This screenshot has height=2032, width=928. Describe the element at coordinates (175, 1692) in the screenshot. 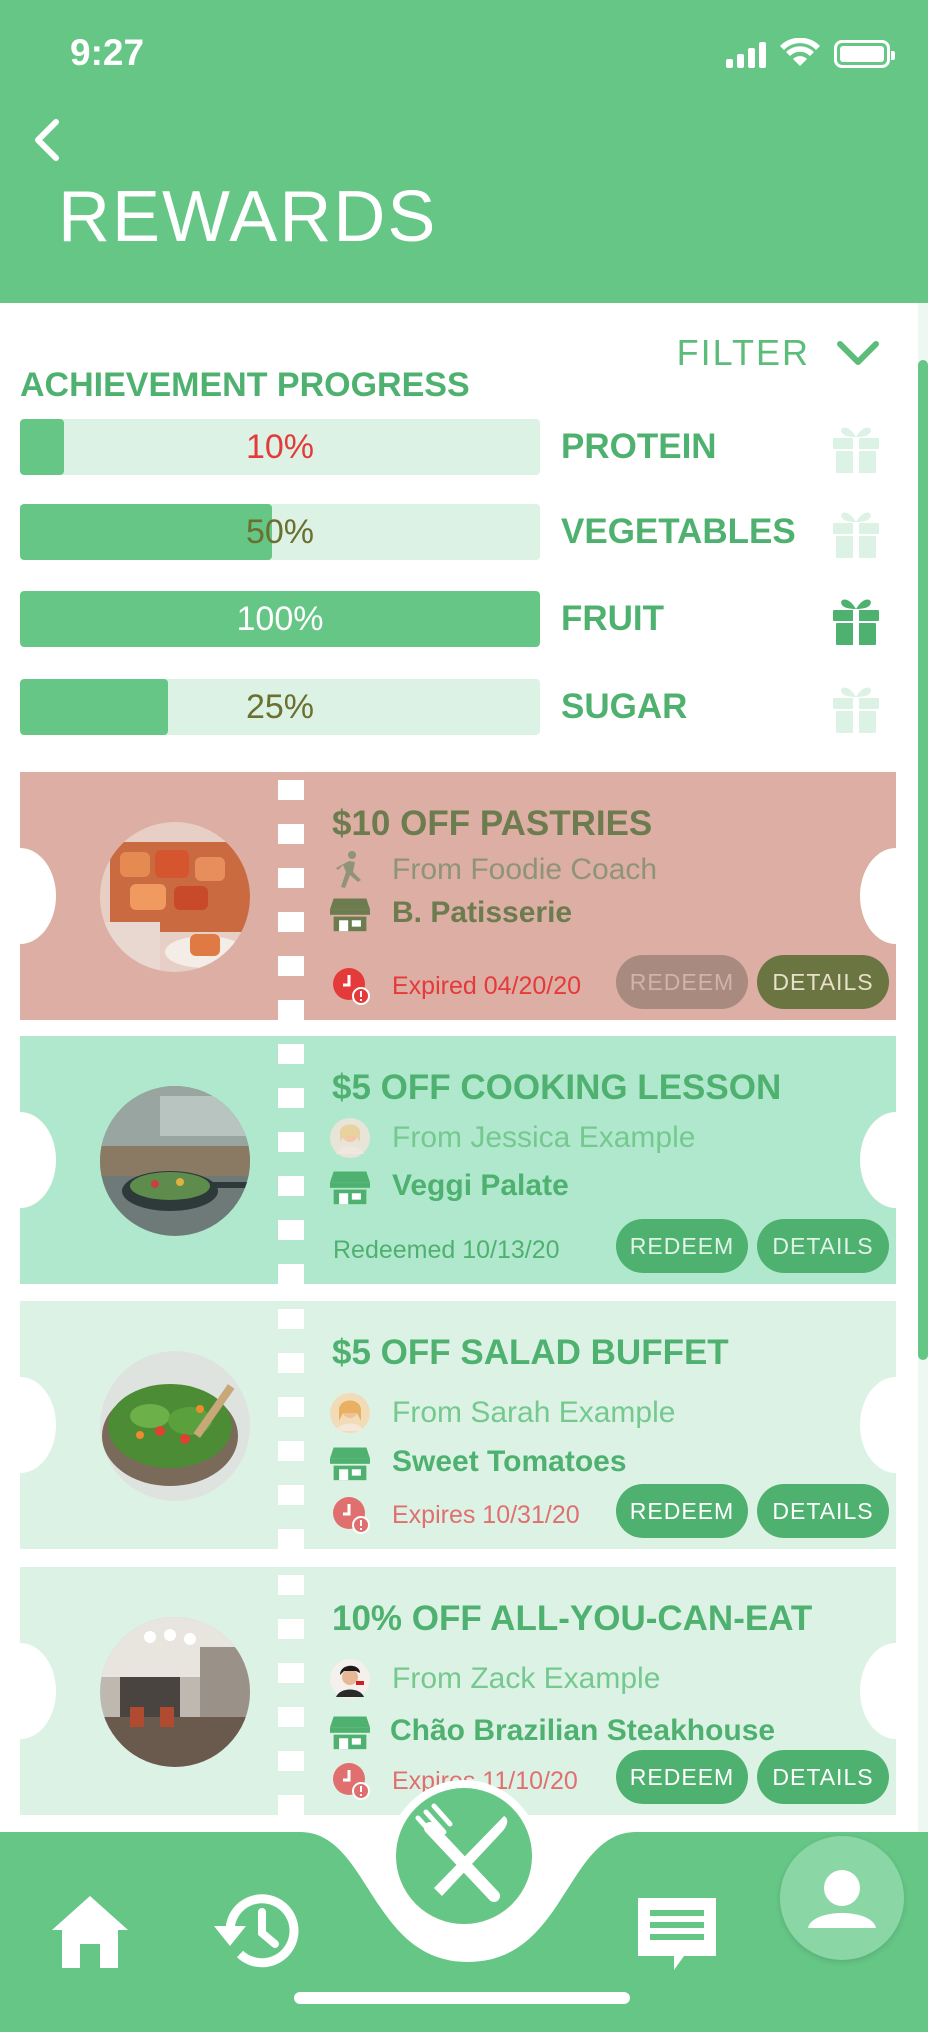

I see `coupon-image-restaurant` at that location.